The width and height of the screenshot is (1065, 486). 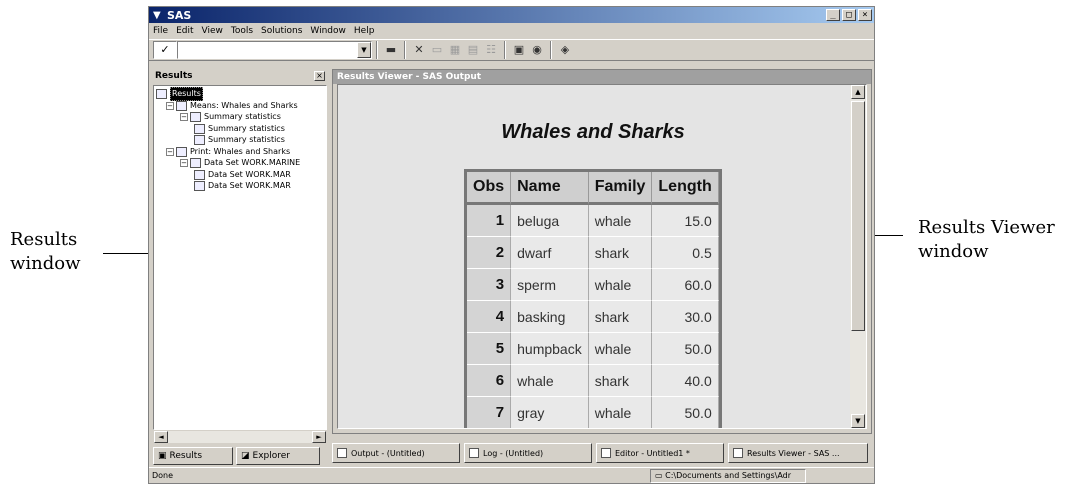 I want to click on menu-bar: File Edit View Tools Solutions Window Help, so click(x=511, y=31).